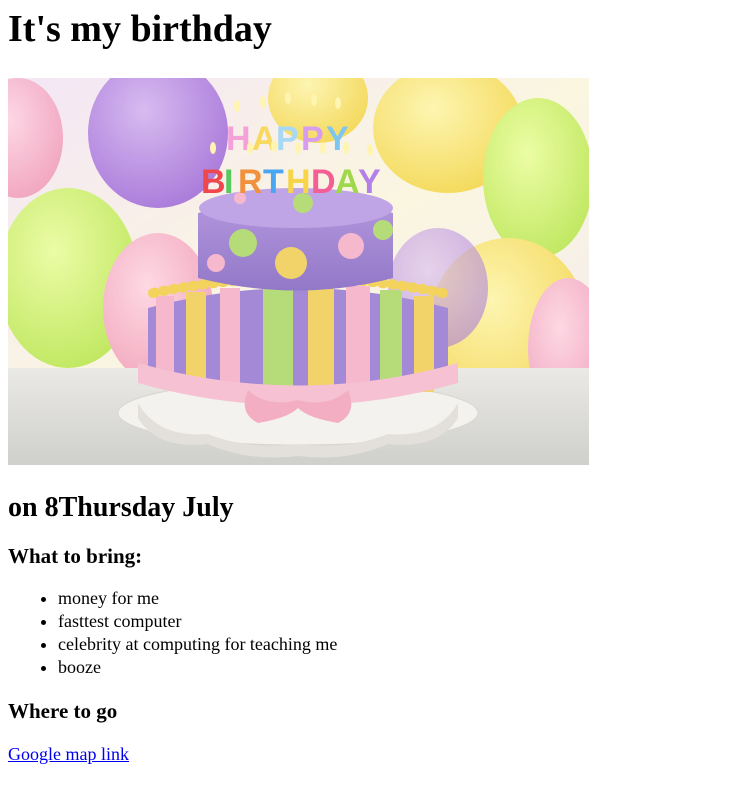 The image size is (752, 802). What do you see at coordinates (401, 621) in the screenshot?
I see `list-item: fasttest computer` at bounding box center [401, 621].